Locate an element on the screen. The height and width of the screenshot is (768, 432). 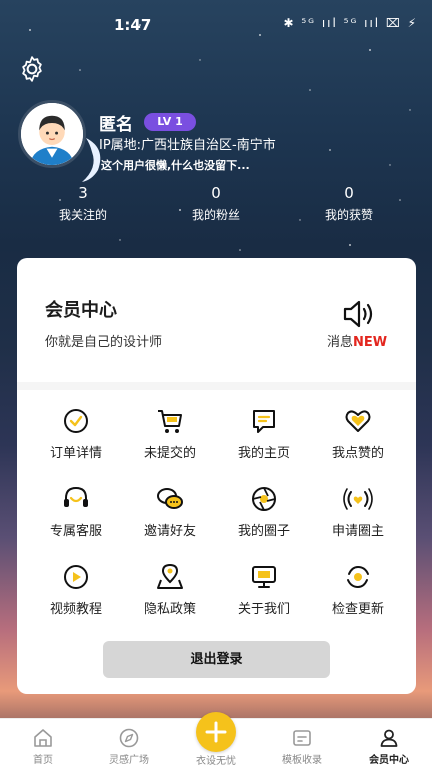
status-indicators: ✱ ⁵ᴳ ııl ⁵ᴳ ııl ⌧ ⚡ is located at coordinates (350, 23).